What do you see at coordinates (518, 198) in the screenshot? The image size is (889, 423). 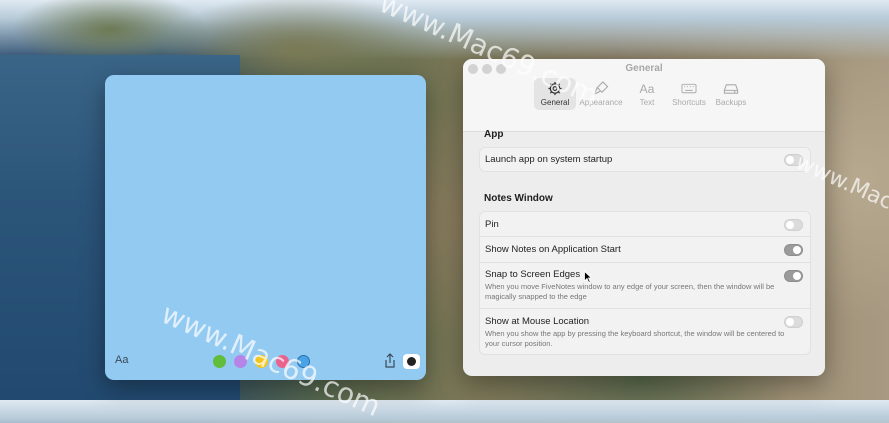 I see `section-title-notes-window: Notes Window` at bounding box center [518, 198].